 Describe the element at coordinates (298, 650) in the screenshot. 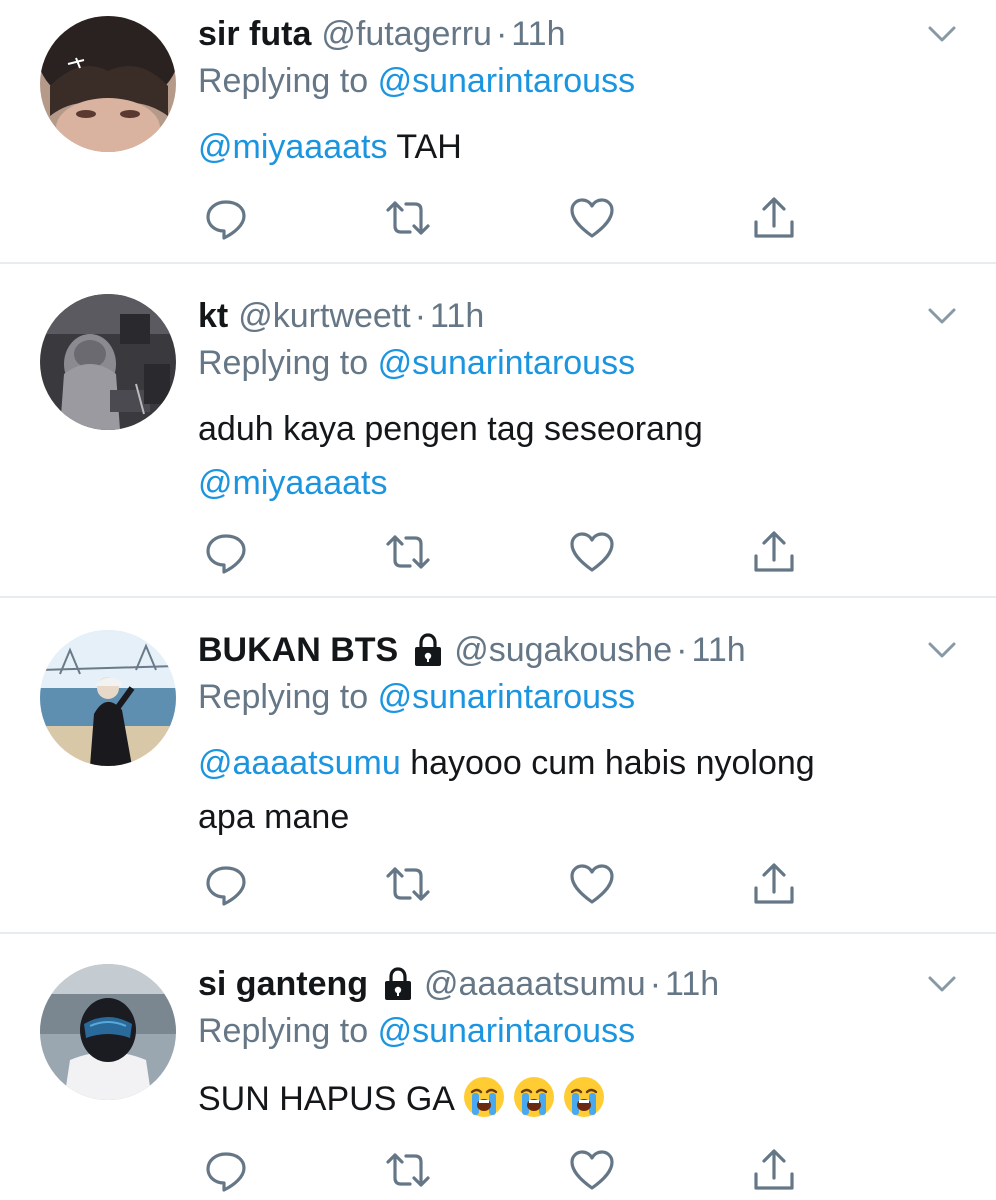

I see `display-name: BUKAN BTS` at that location.